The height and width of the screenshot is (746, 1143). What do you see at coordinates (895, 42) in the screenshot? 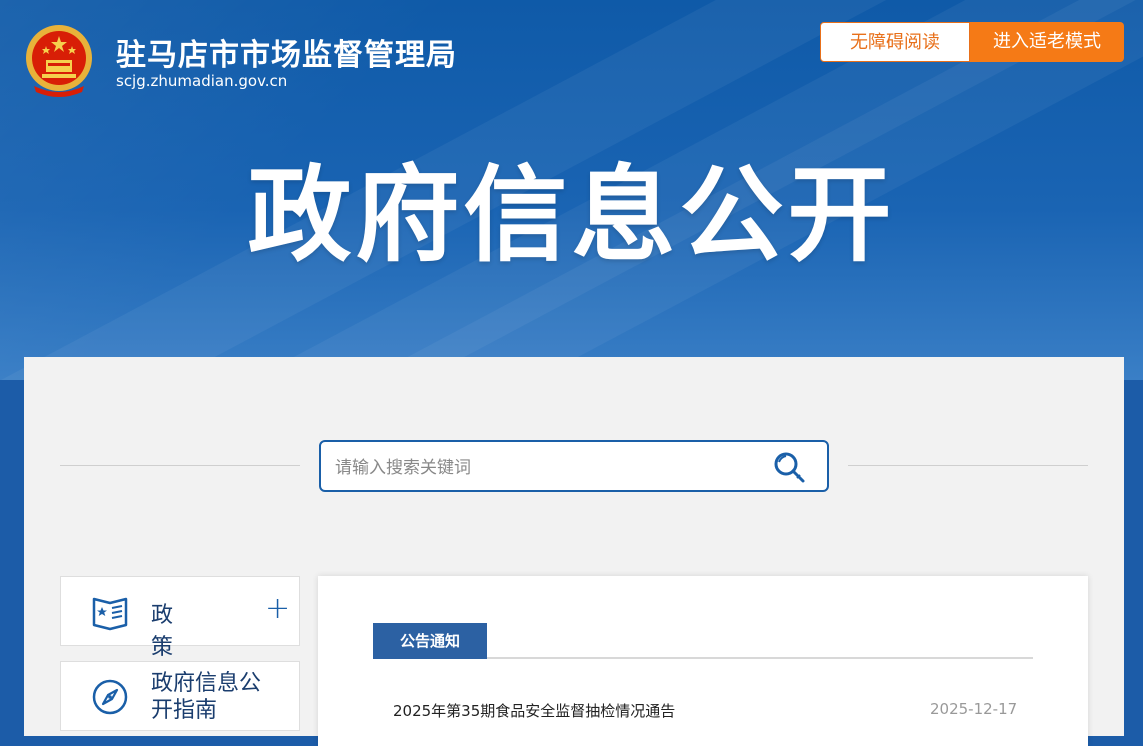
I see `accessibility-button: 无障碍阅读` at bounding box center [895, 42].